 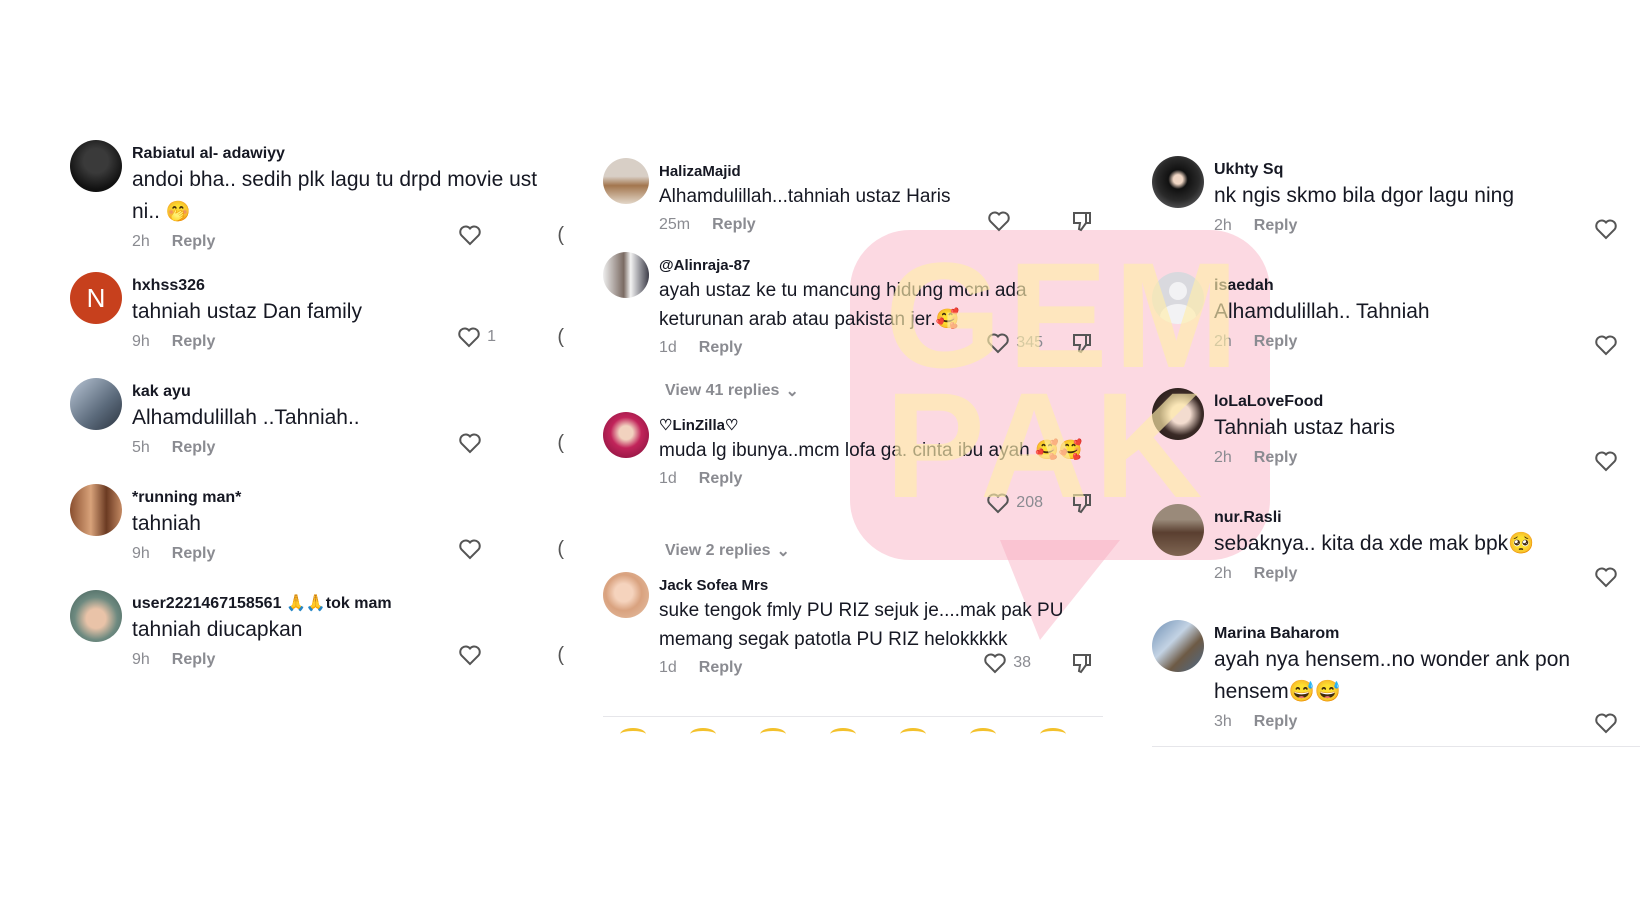 I want to click on like-button: 208, so click(x=1039, y=503).